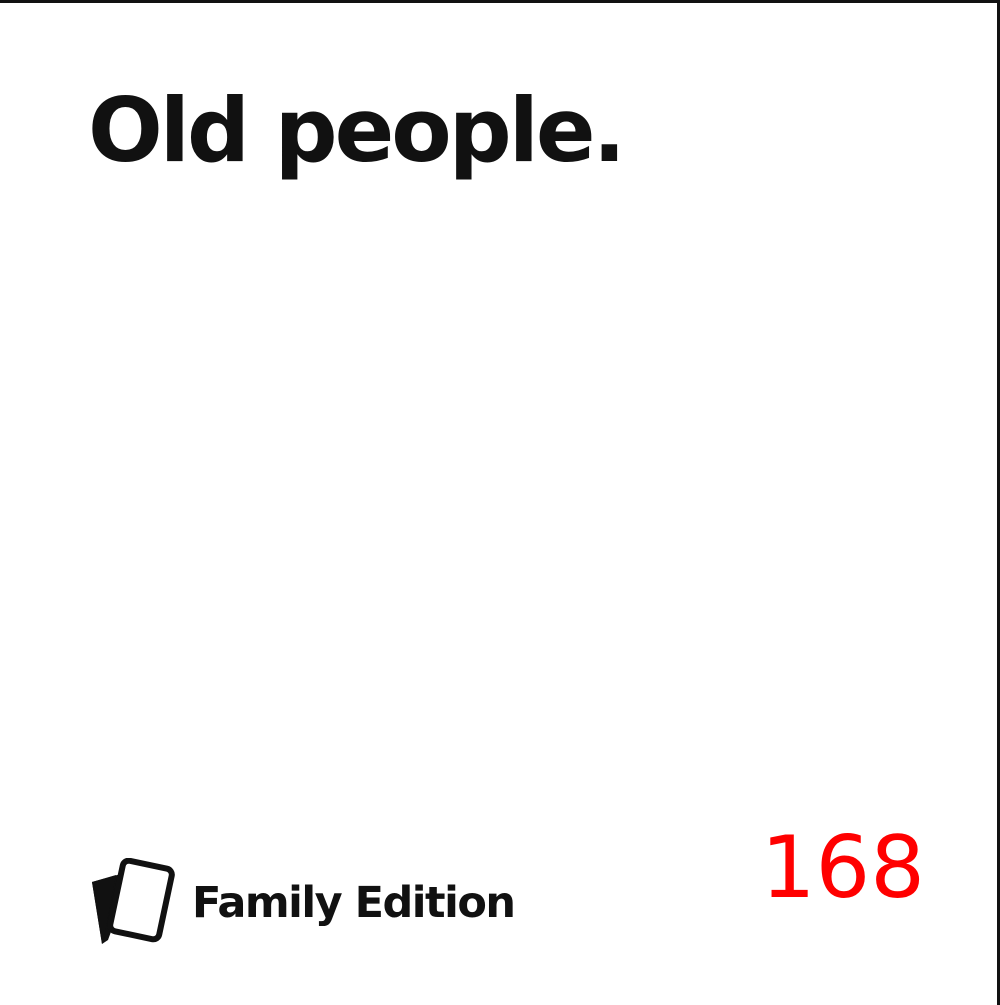 The image size is (1000, 1005). What do you see at coordinates (357, 130) in the screenshot?
I see `card-text: Old people.` at bounding box center [357, 130].